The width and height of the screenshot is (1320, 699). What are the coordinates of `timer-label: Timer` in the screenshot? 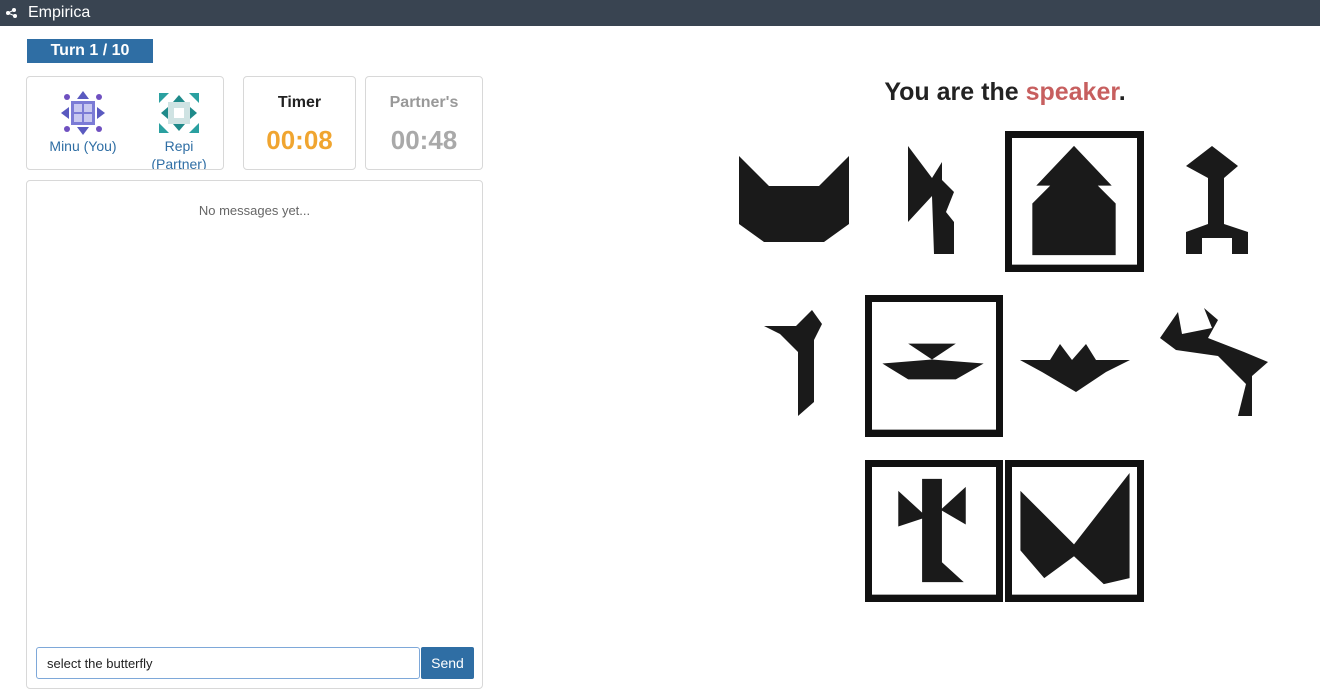 It's located at (299, 102).